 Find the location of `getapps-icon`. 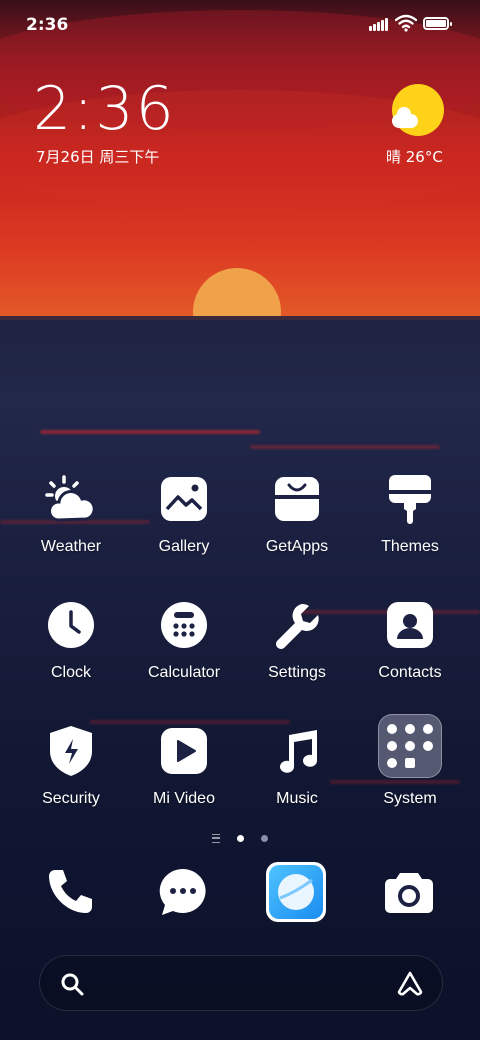

getapps-icon is located at coordinates (297, 499).